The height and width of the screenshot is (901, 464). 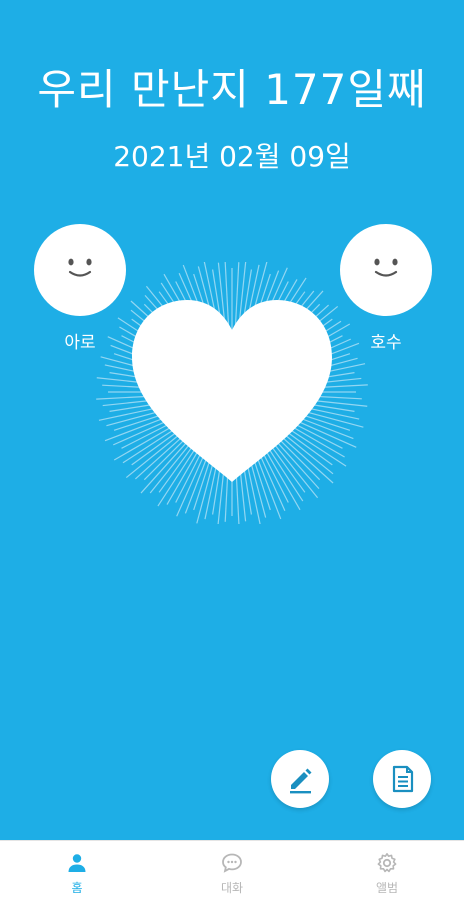 I want to click on pencil-icon, so click(x=301, y=781).